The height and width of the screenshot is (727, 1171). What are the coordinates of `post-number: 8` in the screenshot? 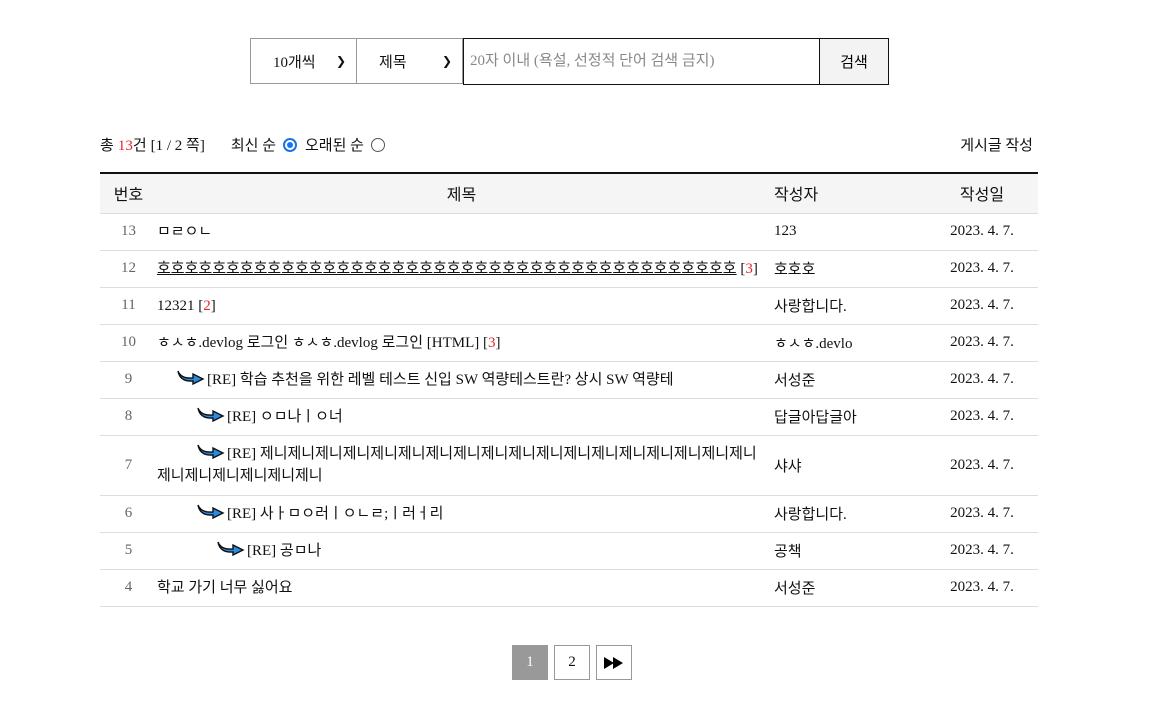 It's located at (128, 417).